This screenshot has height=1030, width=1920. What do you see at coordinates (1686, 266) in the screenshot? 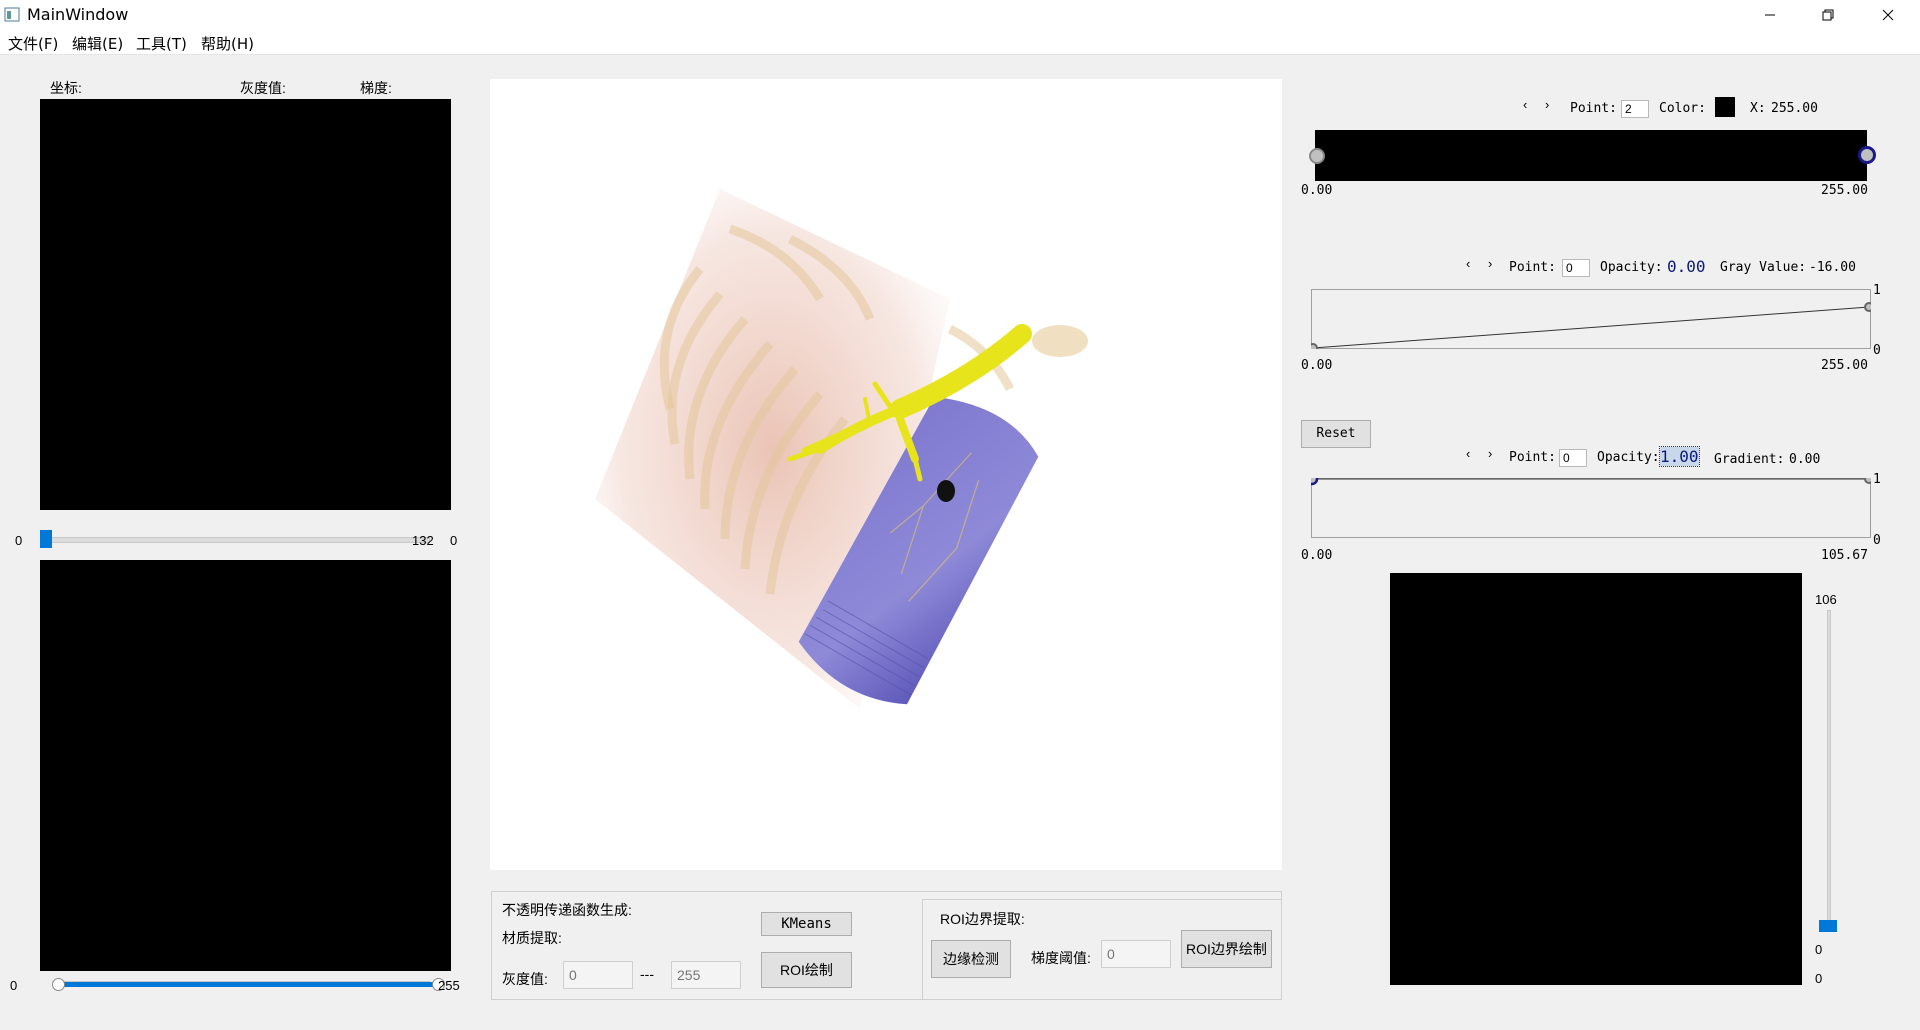
I see `opacity-value: 0.00` at bounding box center [1686, 266].